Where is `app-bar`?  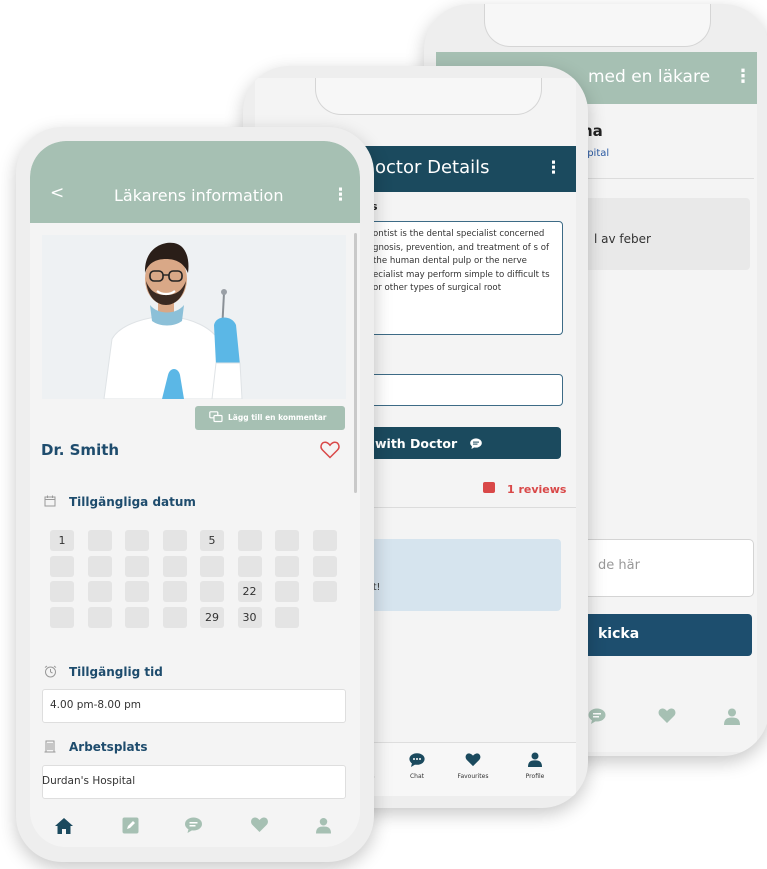 app-bar is located at coordinates (195, 182).